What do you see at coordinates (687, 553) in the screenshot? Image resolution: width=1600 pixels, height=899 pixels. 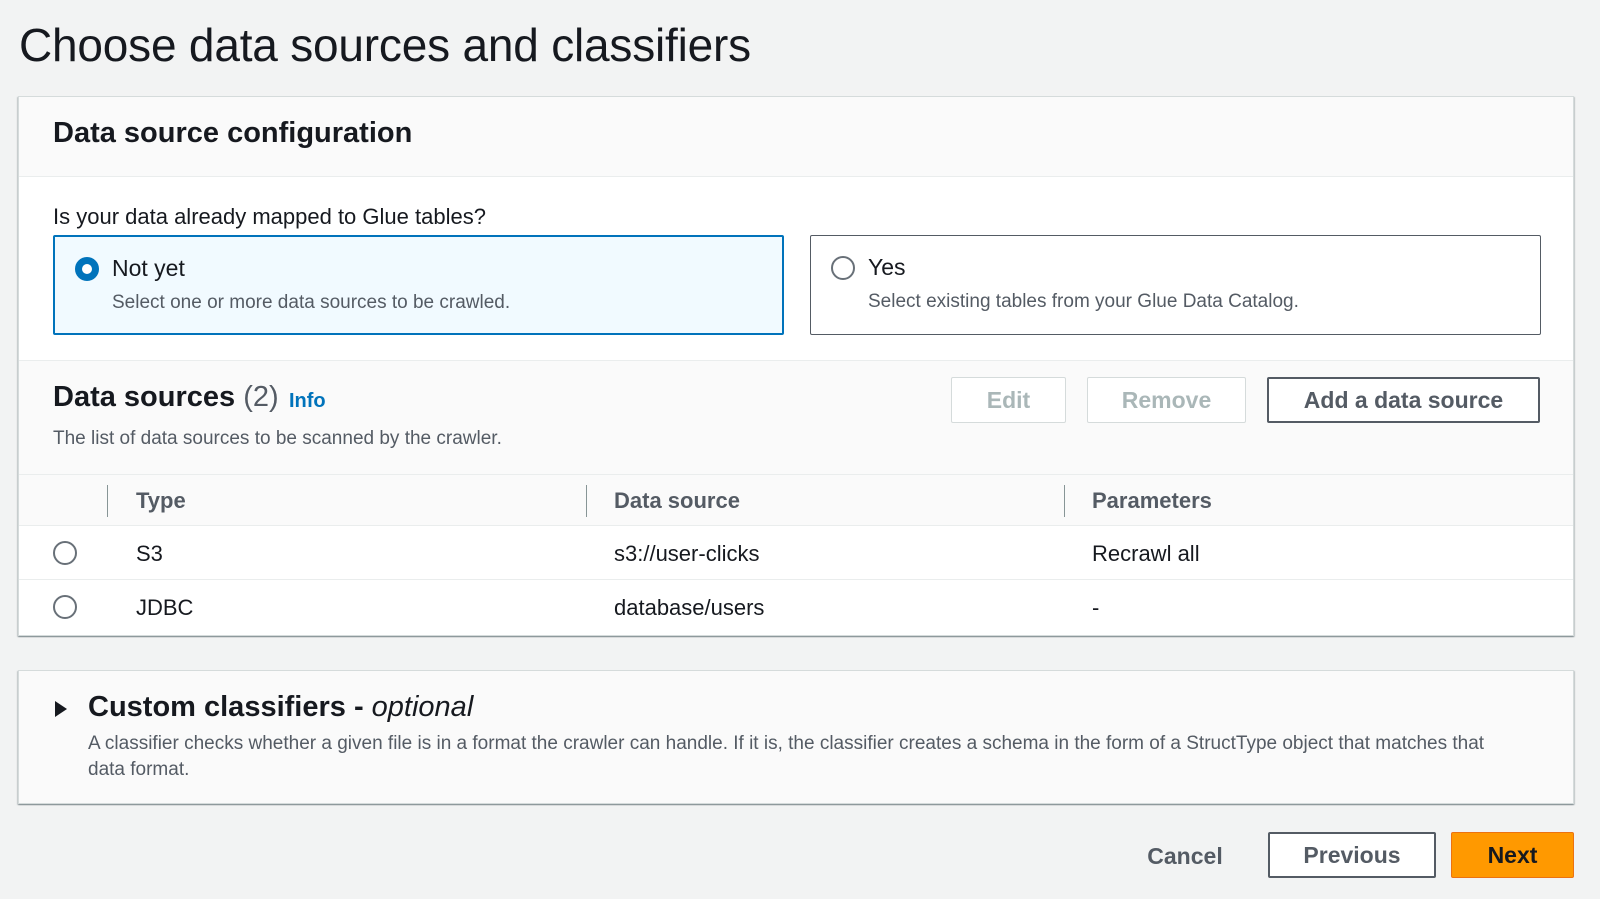 I see `cell-data-source: s3://user-clicks` at bounding box center [687, 553].